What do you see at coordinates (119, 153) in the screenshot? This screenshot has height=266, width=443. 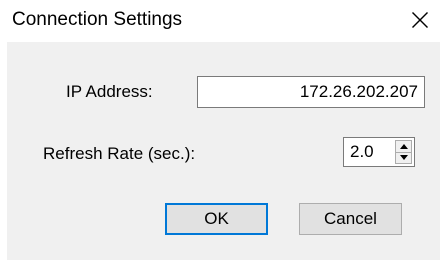 I see `refresh-rate-label: Refresh Rate (sec.):` at bounding box center [119, 153].